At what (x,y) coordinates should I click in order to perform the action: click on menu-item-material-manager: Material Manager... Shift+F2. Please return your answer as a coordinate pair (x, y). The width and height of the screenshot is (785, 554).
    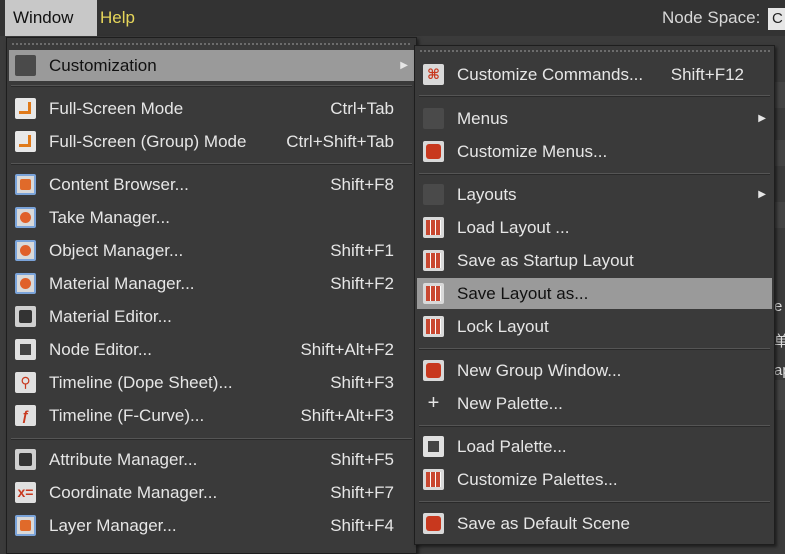
    Looking at the image, I should click on (211, 283).